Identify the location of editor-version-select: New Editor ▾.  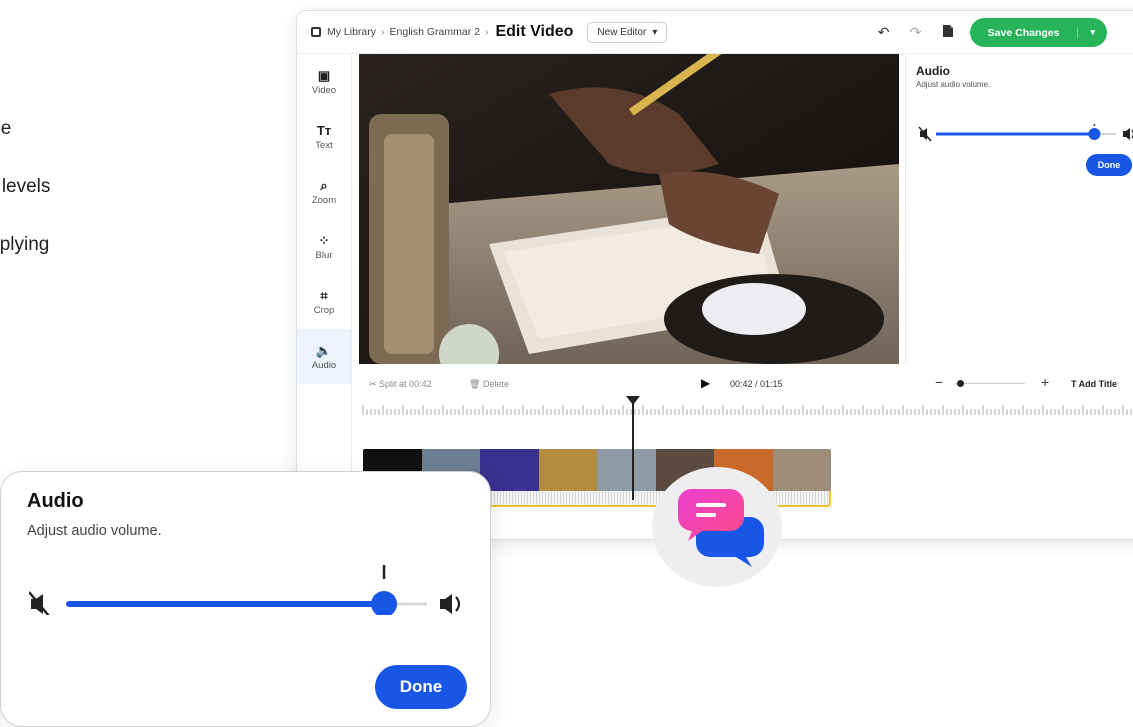
(627, 32).